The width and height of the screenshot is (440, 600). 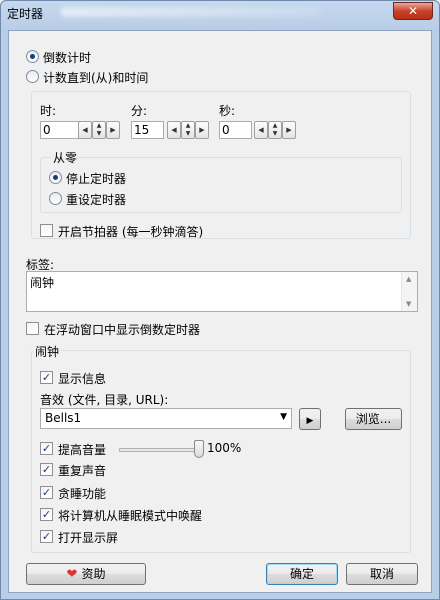 What do you see at coordinates (235, 130) in the screenshot?
I see `seconds-input: 0` at bounding box center [235, 130].